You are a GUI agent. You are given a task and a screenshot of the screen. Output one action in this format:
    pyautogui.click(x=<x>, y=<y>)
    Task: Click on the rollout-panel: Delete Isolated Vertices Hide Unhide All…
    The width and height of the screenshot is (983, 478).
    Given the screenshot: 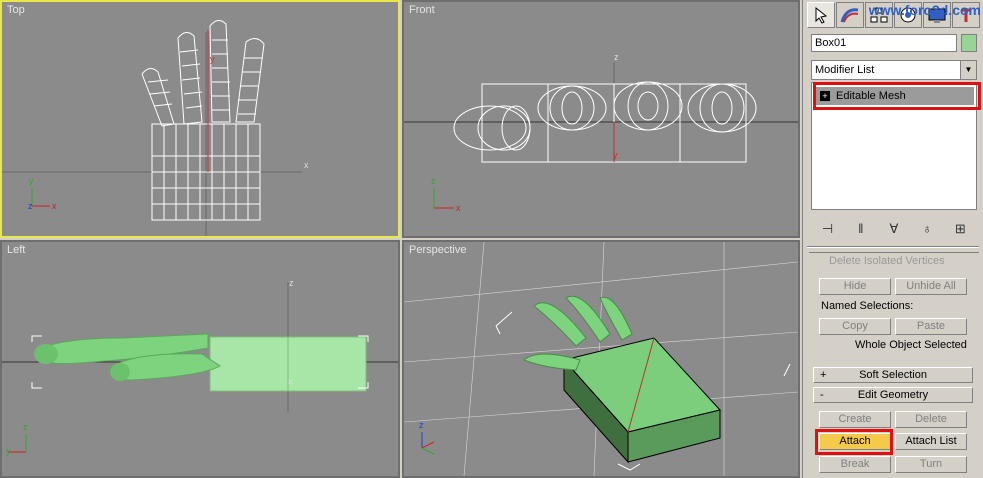 What is the action you would take?
    pyautogui.click(x=894, y=365)
    